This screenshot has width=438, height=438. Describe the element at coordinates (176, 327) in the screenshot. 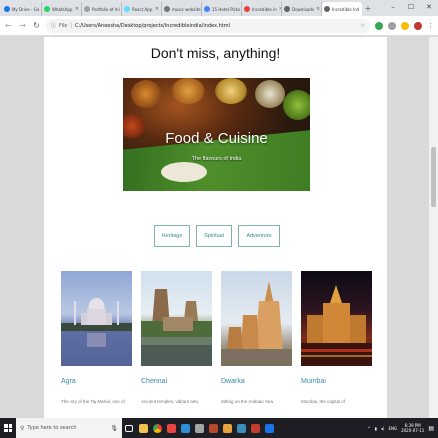

I see `temple-graphic` at that location.